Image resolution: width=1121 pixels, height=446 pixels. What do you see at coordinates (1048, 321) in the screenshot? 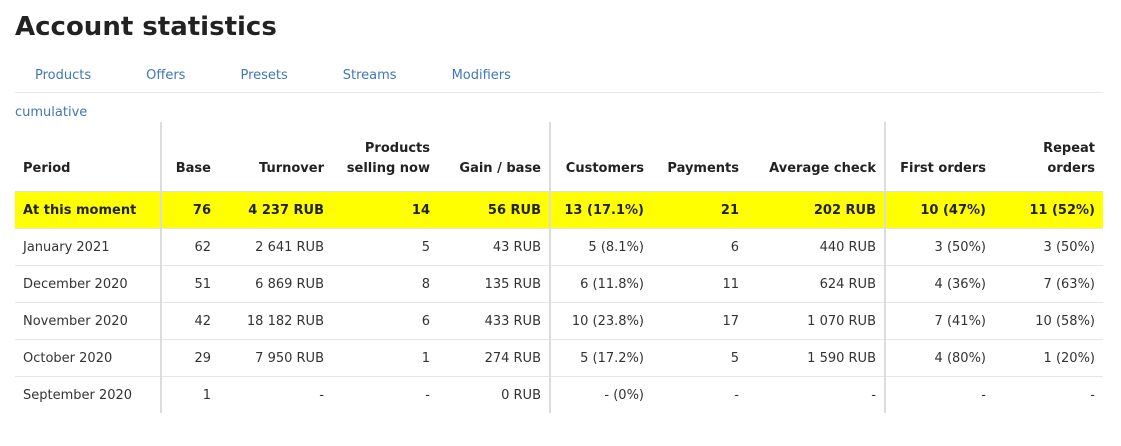
I see `cell-repeat-orders: 10 (58%)` at bounding box center [1048, 321].